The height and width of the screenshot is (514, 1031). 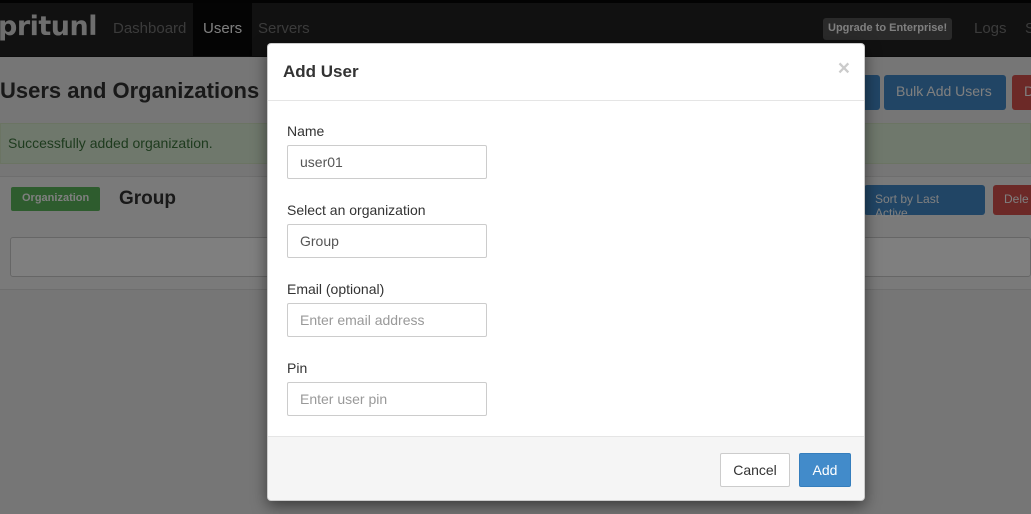 What do you see at coordinates (387, 320) in the screenshot?
I see `email-input` at bounding box center [387, 320].